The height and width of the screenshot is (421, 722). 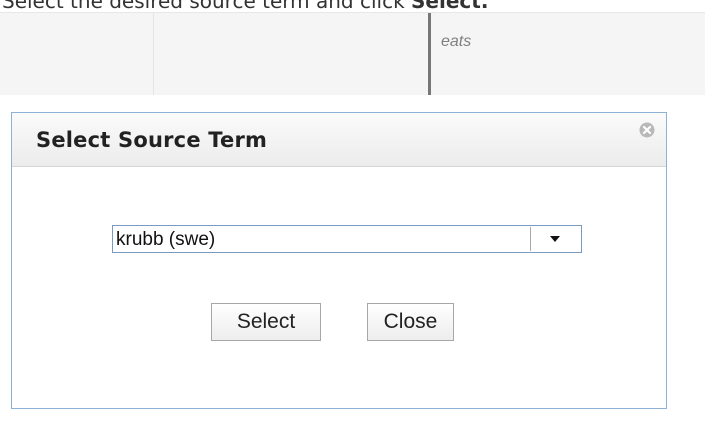 I want to click on source-term-dropdown: krubb (swe), so click(x=347, y=239).